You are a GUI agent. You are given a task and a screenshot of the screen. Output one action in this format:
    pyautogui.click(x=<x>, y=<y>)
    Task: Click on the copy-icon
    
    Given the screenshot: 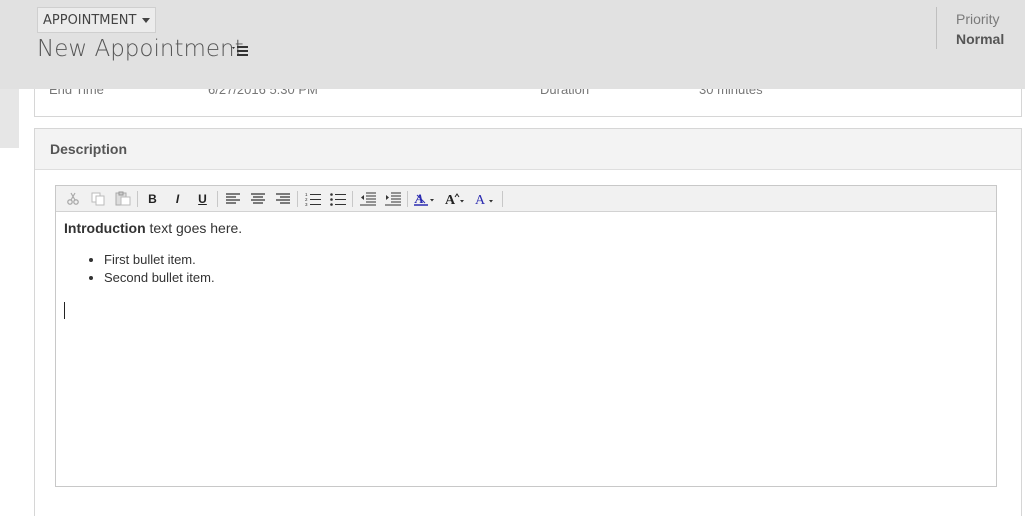 What is the action you would take?
    pyautogui.click(x=97, y=199)
    